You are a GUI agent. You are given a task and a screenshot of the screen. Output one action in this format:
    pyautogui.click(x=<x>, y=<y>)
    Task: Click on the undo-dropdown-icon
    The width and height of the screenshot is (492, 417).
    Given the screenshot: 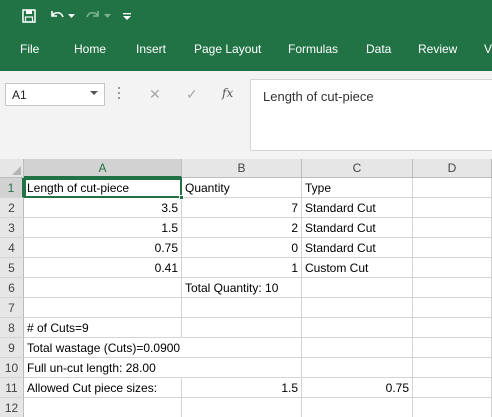 What is the action you would take?
    pyautogui.click(x=71, y=16)
    